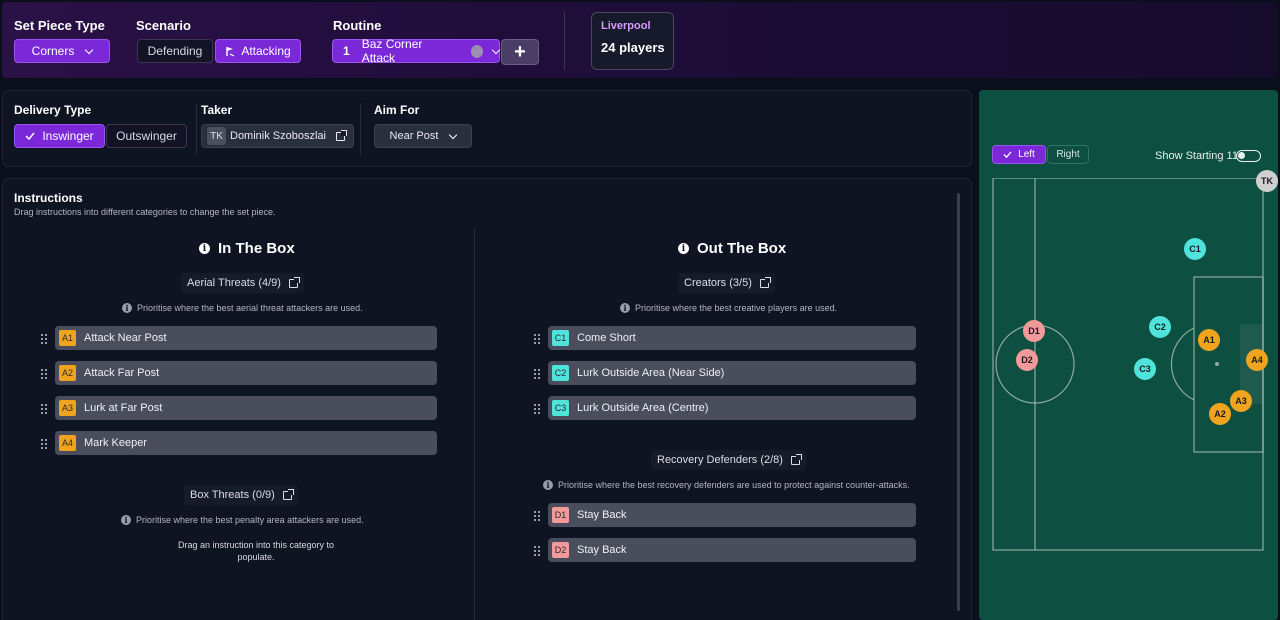 This screenshot has height=620, width=1280. I want to click on routine-status-dot, so click(477, 51).